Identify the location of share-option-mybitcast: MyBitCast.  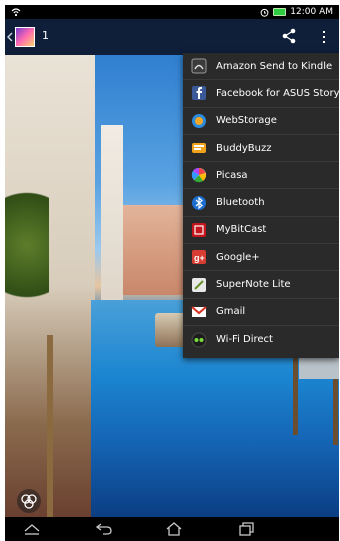
(261, 231).